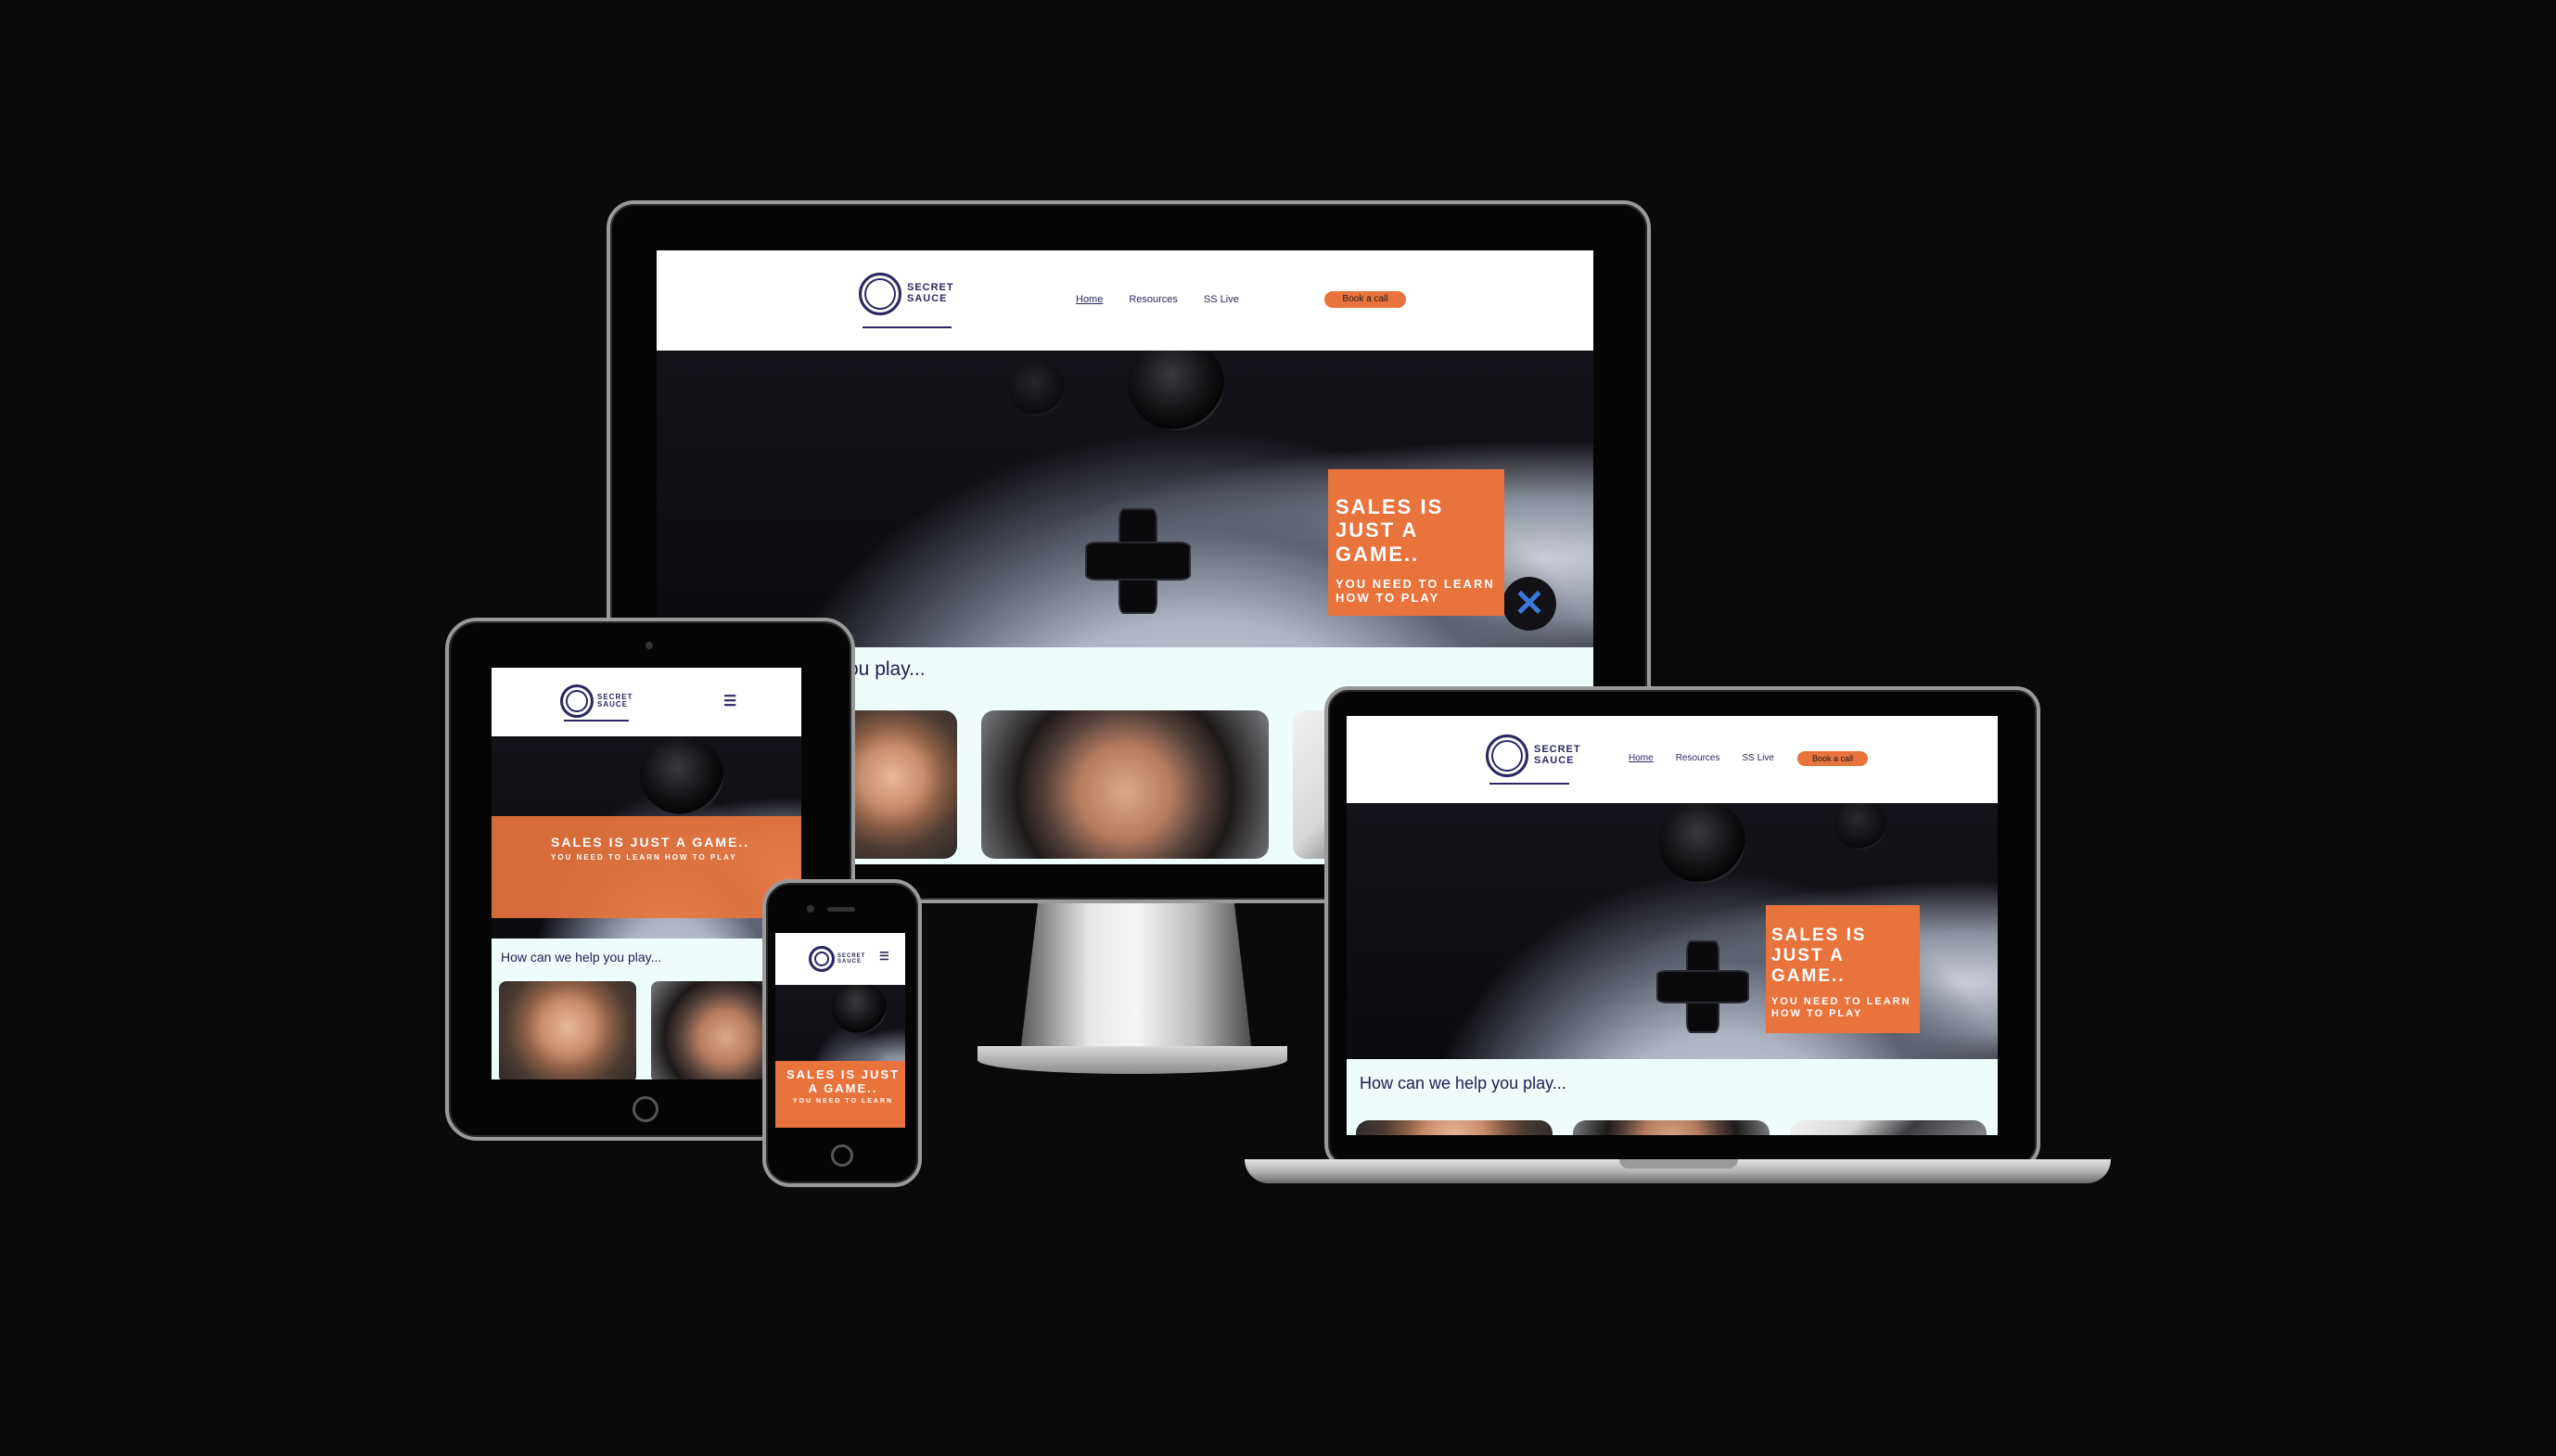 The width and height of the screenshot is (2556, 1456). Describe the element at coordinates (1136, 975) in the screenshot. I see `monitor-stand` at that location.